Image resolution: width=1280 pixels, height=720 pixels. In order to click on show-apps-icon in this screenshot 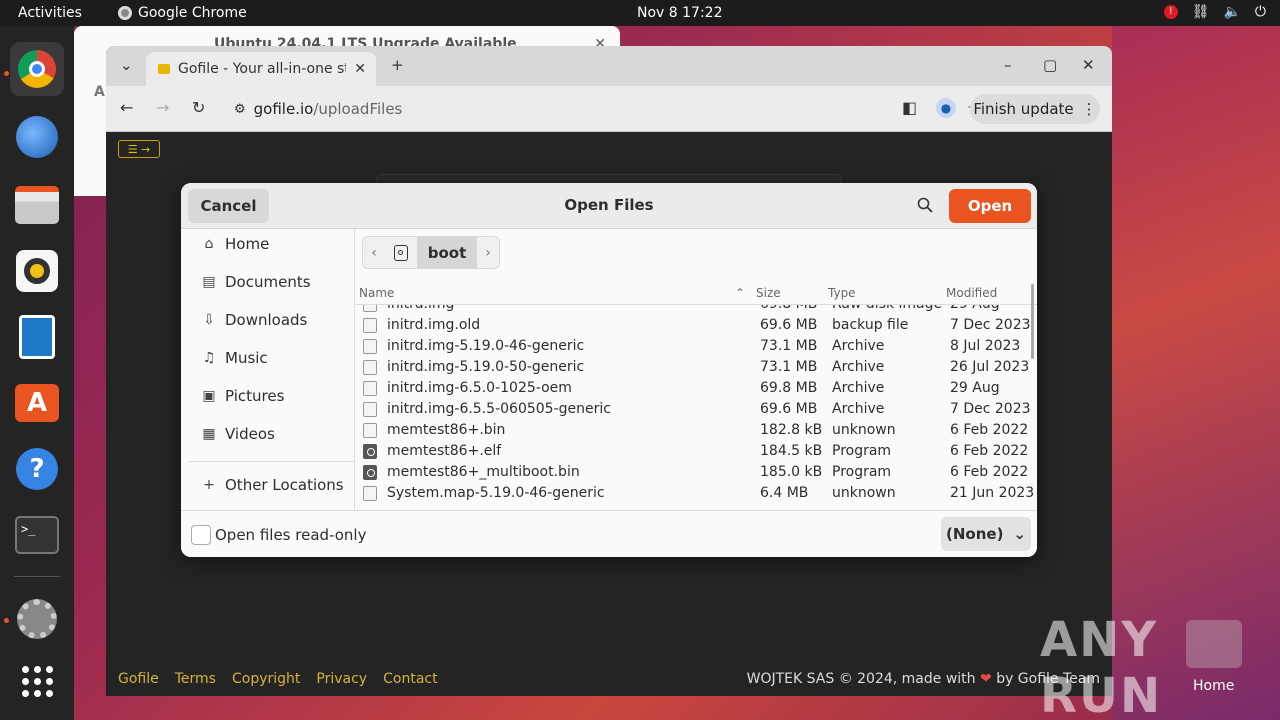, I will do `click(37, 681)`.